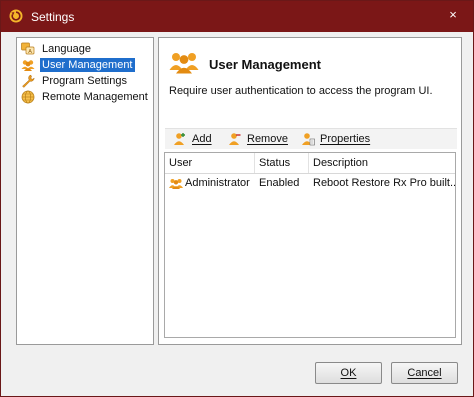  Describe the element at coordinates (279, 183) in the screenshot. I see `cell-status: Enabled` at that location.